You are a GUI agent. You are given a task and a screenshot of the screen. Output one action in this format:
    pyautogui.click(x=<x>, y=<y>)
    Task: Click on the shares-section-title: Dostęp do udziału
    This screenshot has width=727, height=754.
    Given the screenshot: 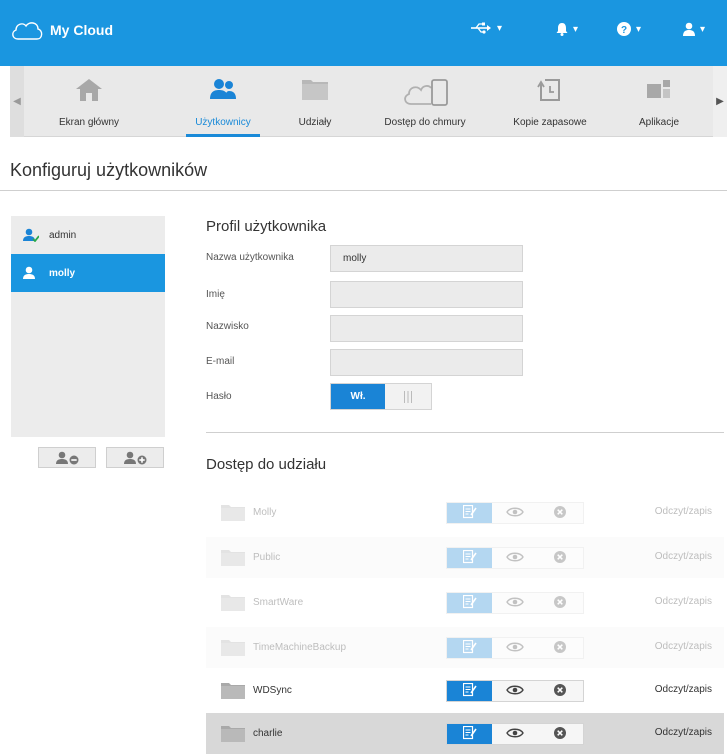 What is the action you would take?
    pyautogui.click(x=266, y=464)
    